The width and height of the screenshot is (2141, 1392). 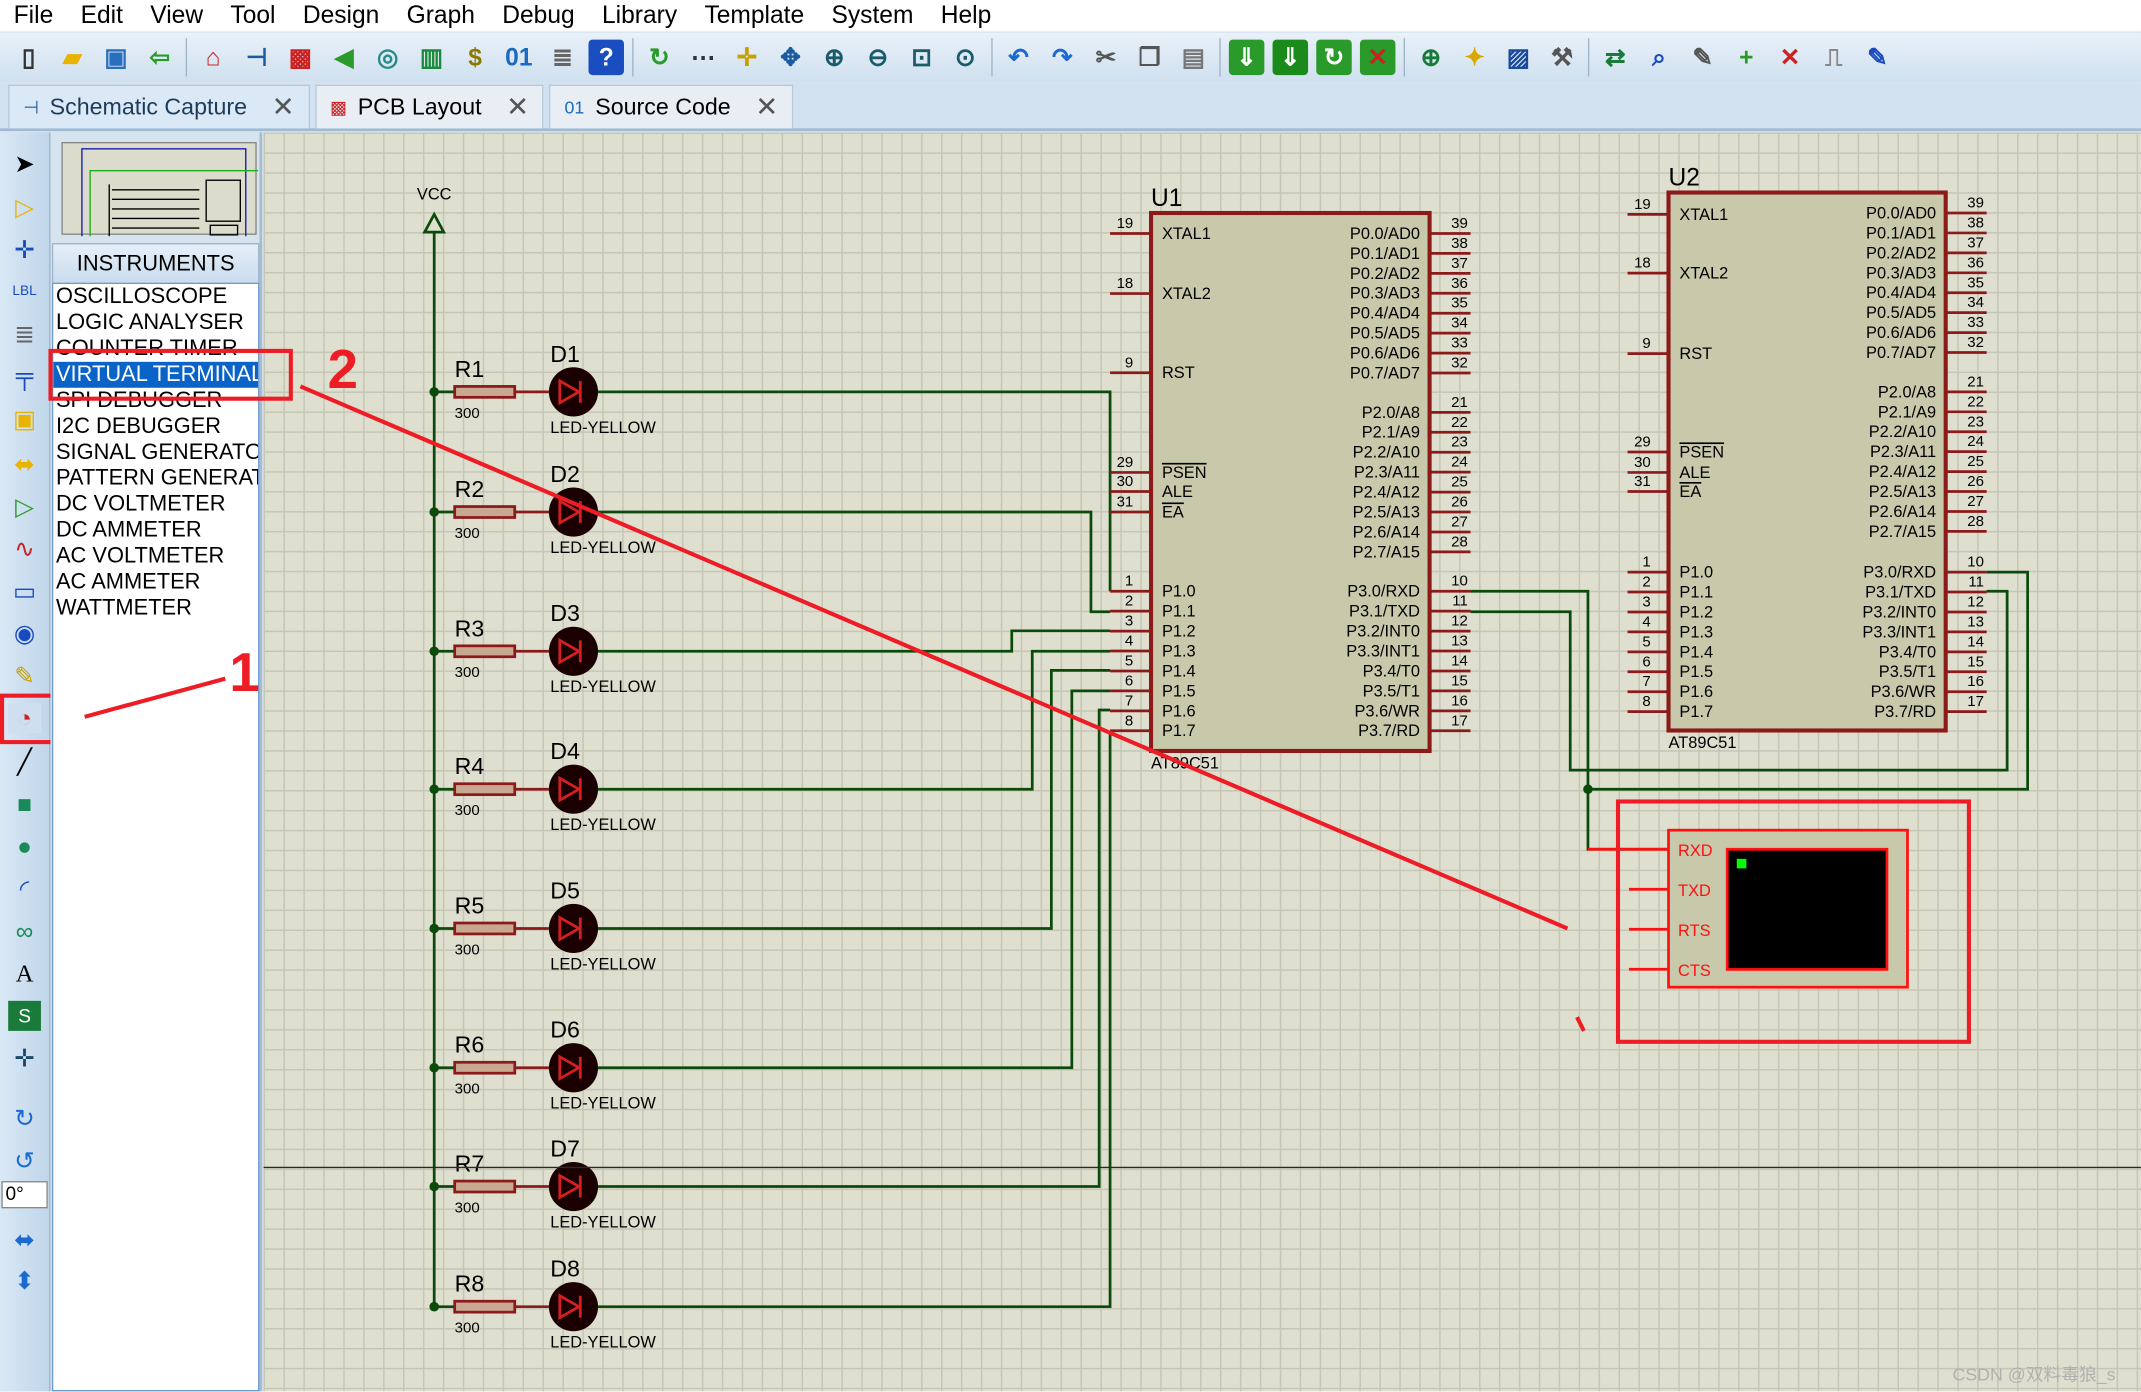 What do you see at coordinates (1385, 354) in the screenshot?
I see `pin-name: P0.6/AD6` at bounding box center [1385, 354].